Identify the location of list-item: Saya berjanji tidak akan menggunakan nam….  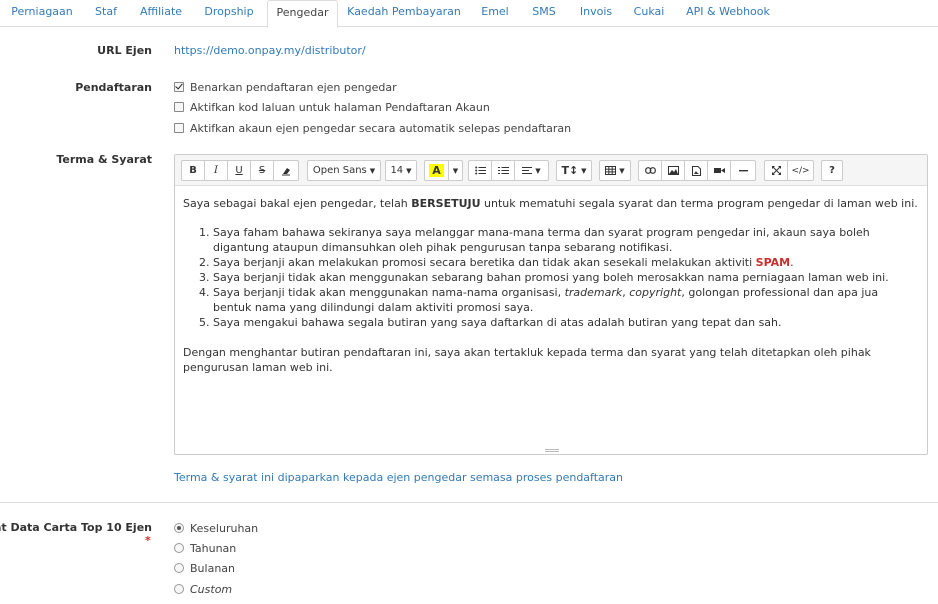
(566, 300).